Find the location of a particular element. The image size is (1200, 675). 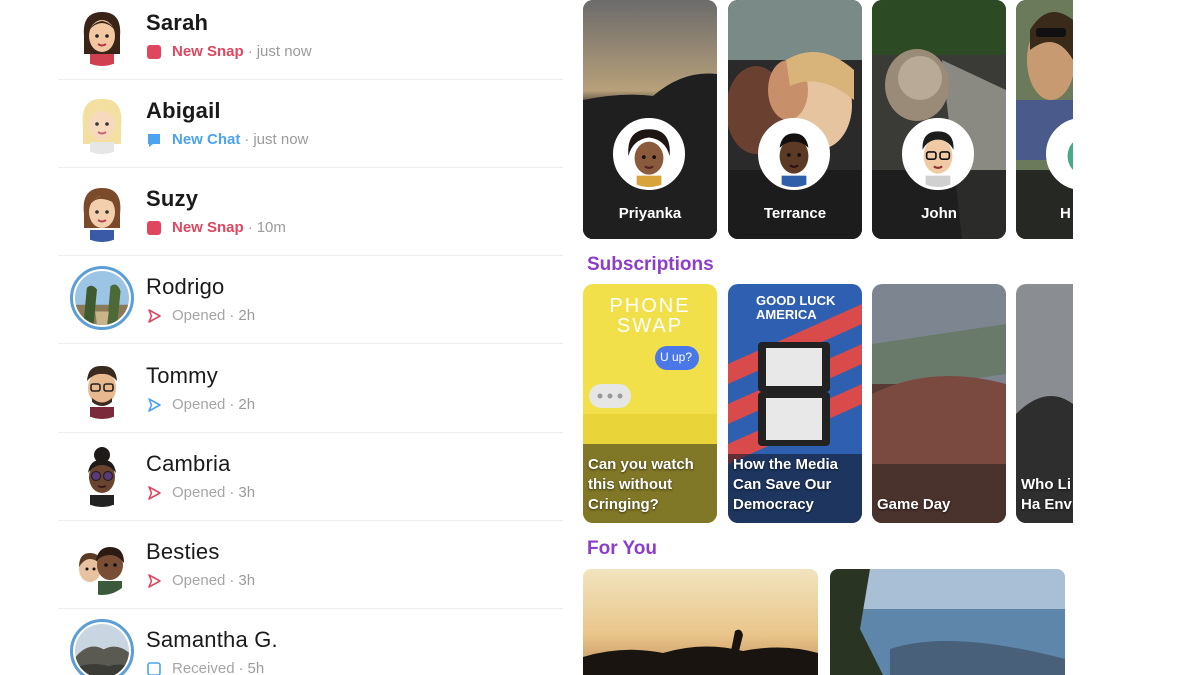

chat-bubble-text: U up? is located at coordinates (676, 357).